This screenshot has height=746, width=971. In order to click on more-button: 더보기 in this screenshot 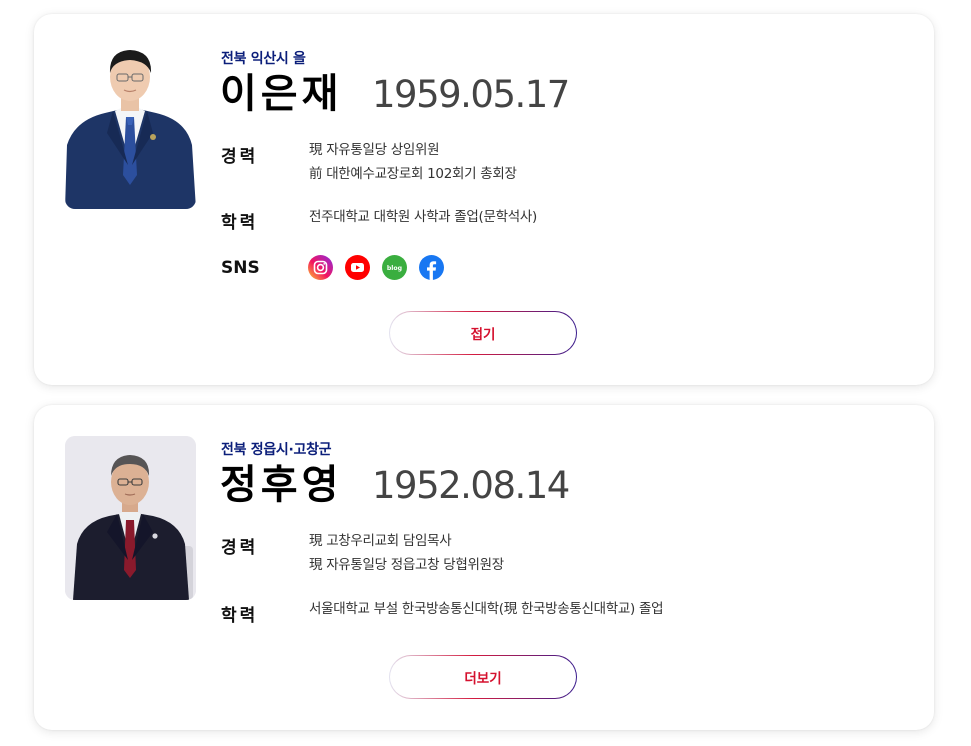, I will do `click(483, 677)`.